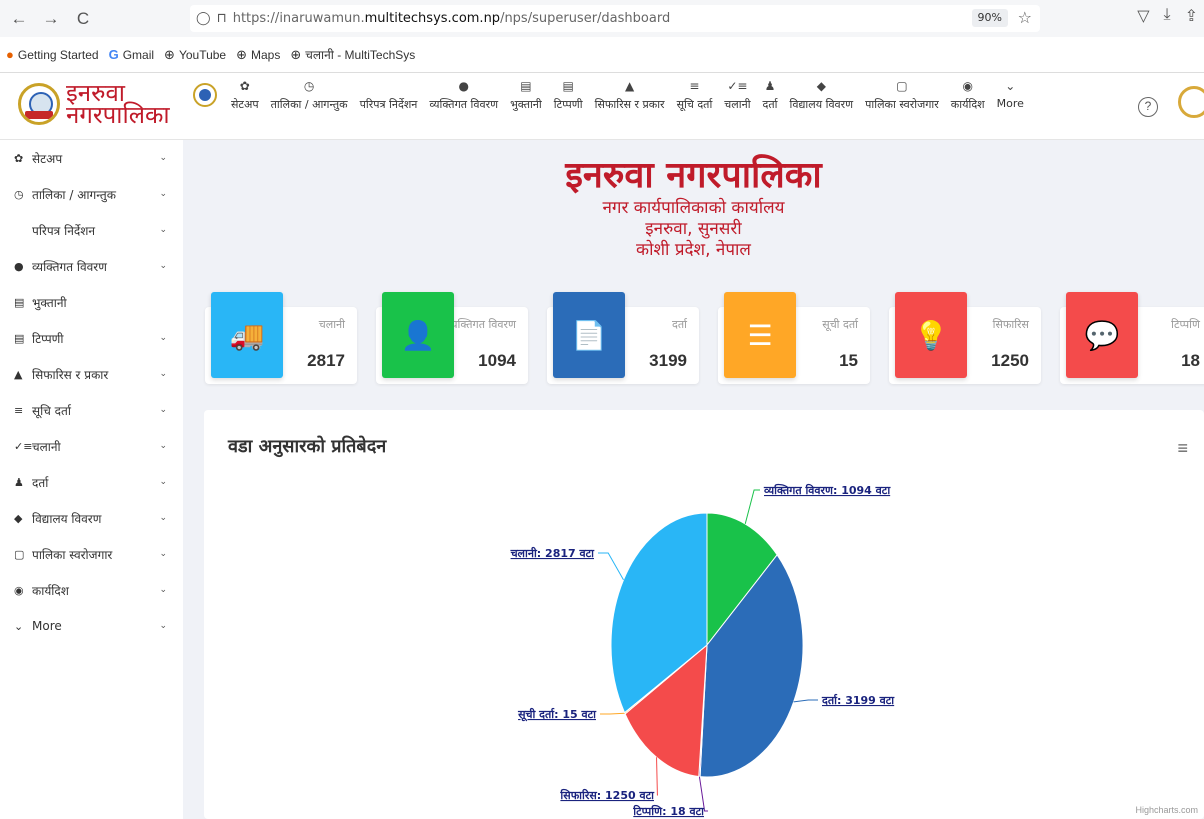 Image resolution: width=1204 pixels, height=819 pixels. Describe the element at coordinates (91, 590) in the screenshot. I see `sidebar-item-directive: ◉ कार्यदिश ⌄` at that location.